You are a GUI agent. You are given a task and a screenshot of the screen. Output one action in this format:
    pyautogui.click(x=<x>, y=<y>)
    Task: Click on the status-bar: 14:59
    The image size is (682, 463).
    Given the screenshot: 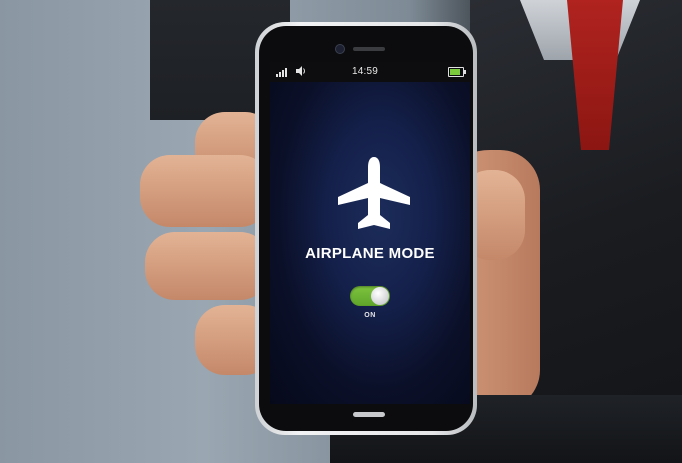 What is the action you would take?
    pyautogui.click(x=370, y=72)
    